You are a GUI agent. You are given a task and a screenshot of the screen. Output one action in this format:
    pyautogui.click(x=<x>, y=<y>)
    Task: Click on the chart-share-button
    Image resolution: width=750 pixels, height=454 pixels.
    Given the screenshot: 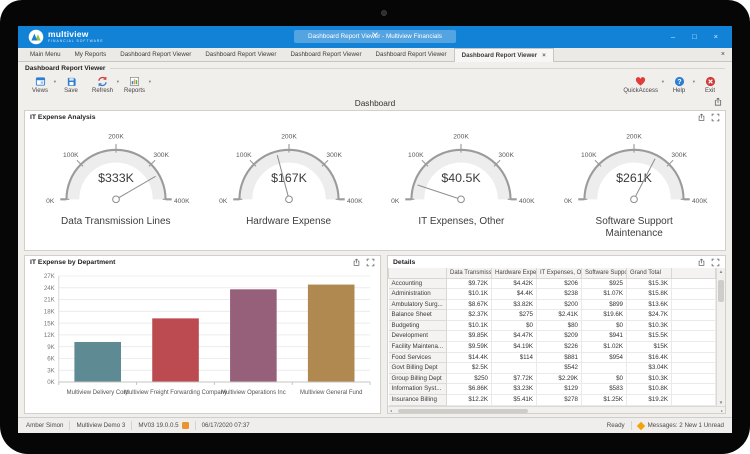 What is the action you would take?
    pyautogui.click(x=356, y=262)
    